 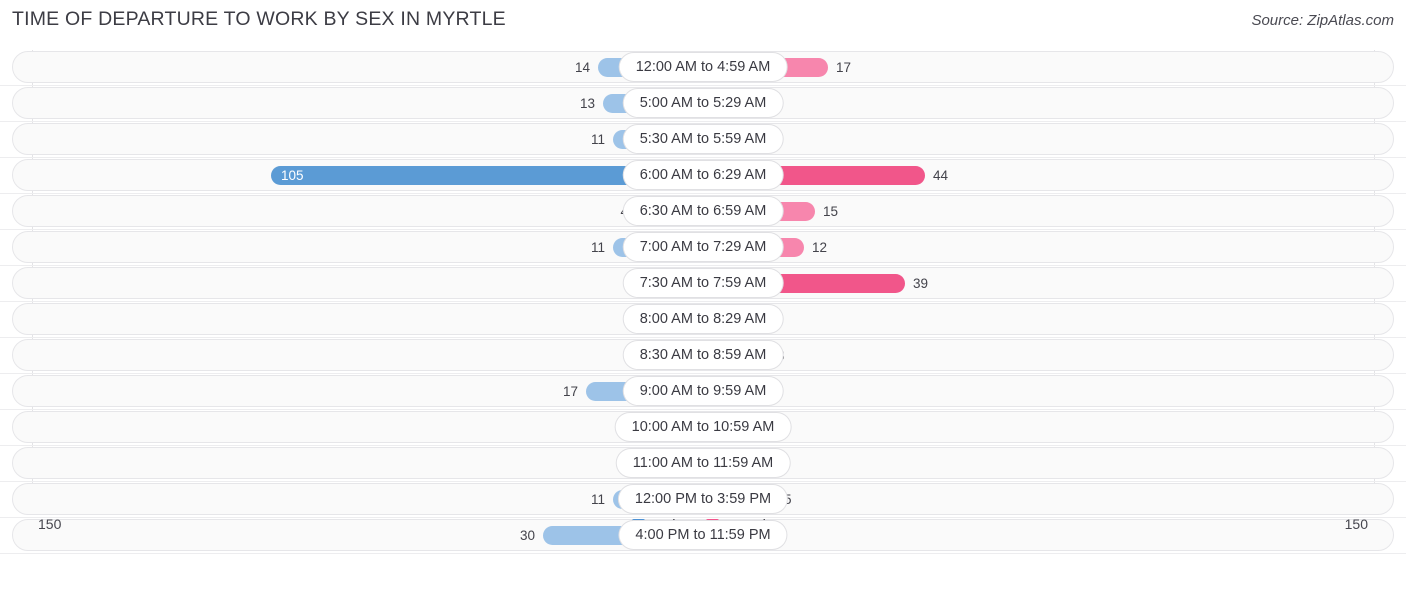 I want to click on bar-row: 1125:30 AM to 5:59 AM, so click(x=703, y=140).